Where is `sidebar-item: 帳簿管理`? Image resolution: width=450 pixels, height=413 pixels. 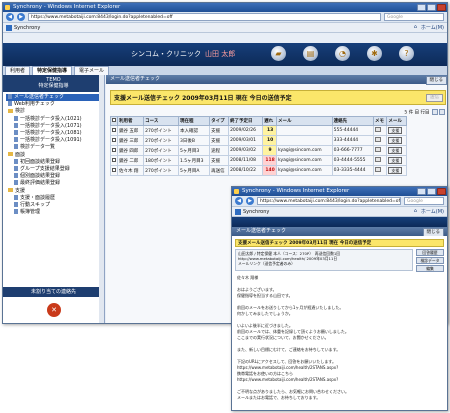 sidebar-item: 帳簿管理 is located at coordinates (53, 212).